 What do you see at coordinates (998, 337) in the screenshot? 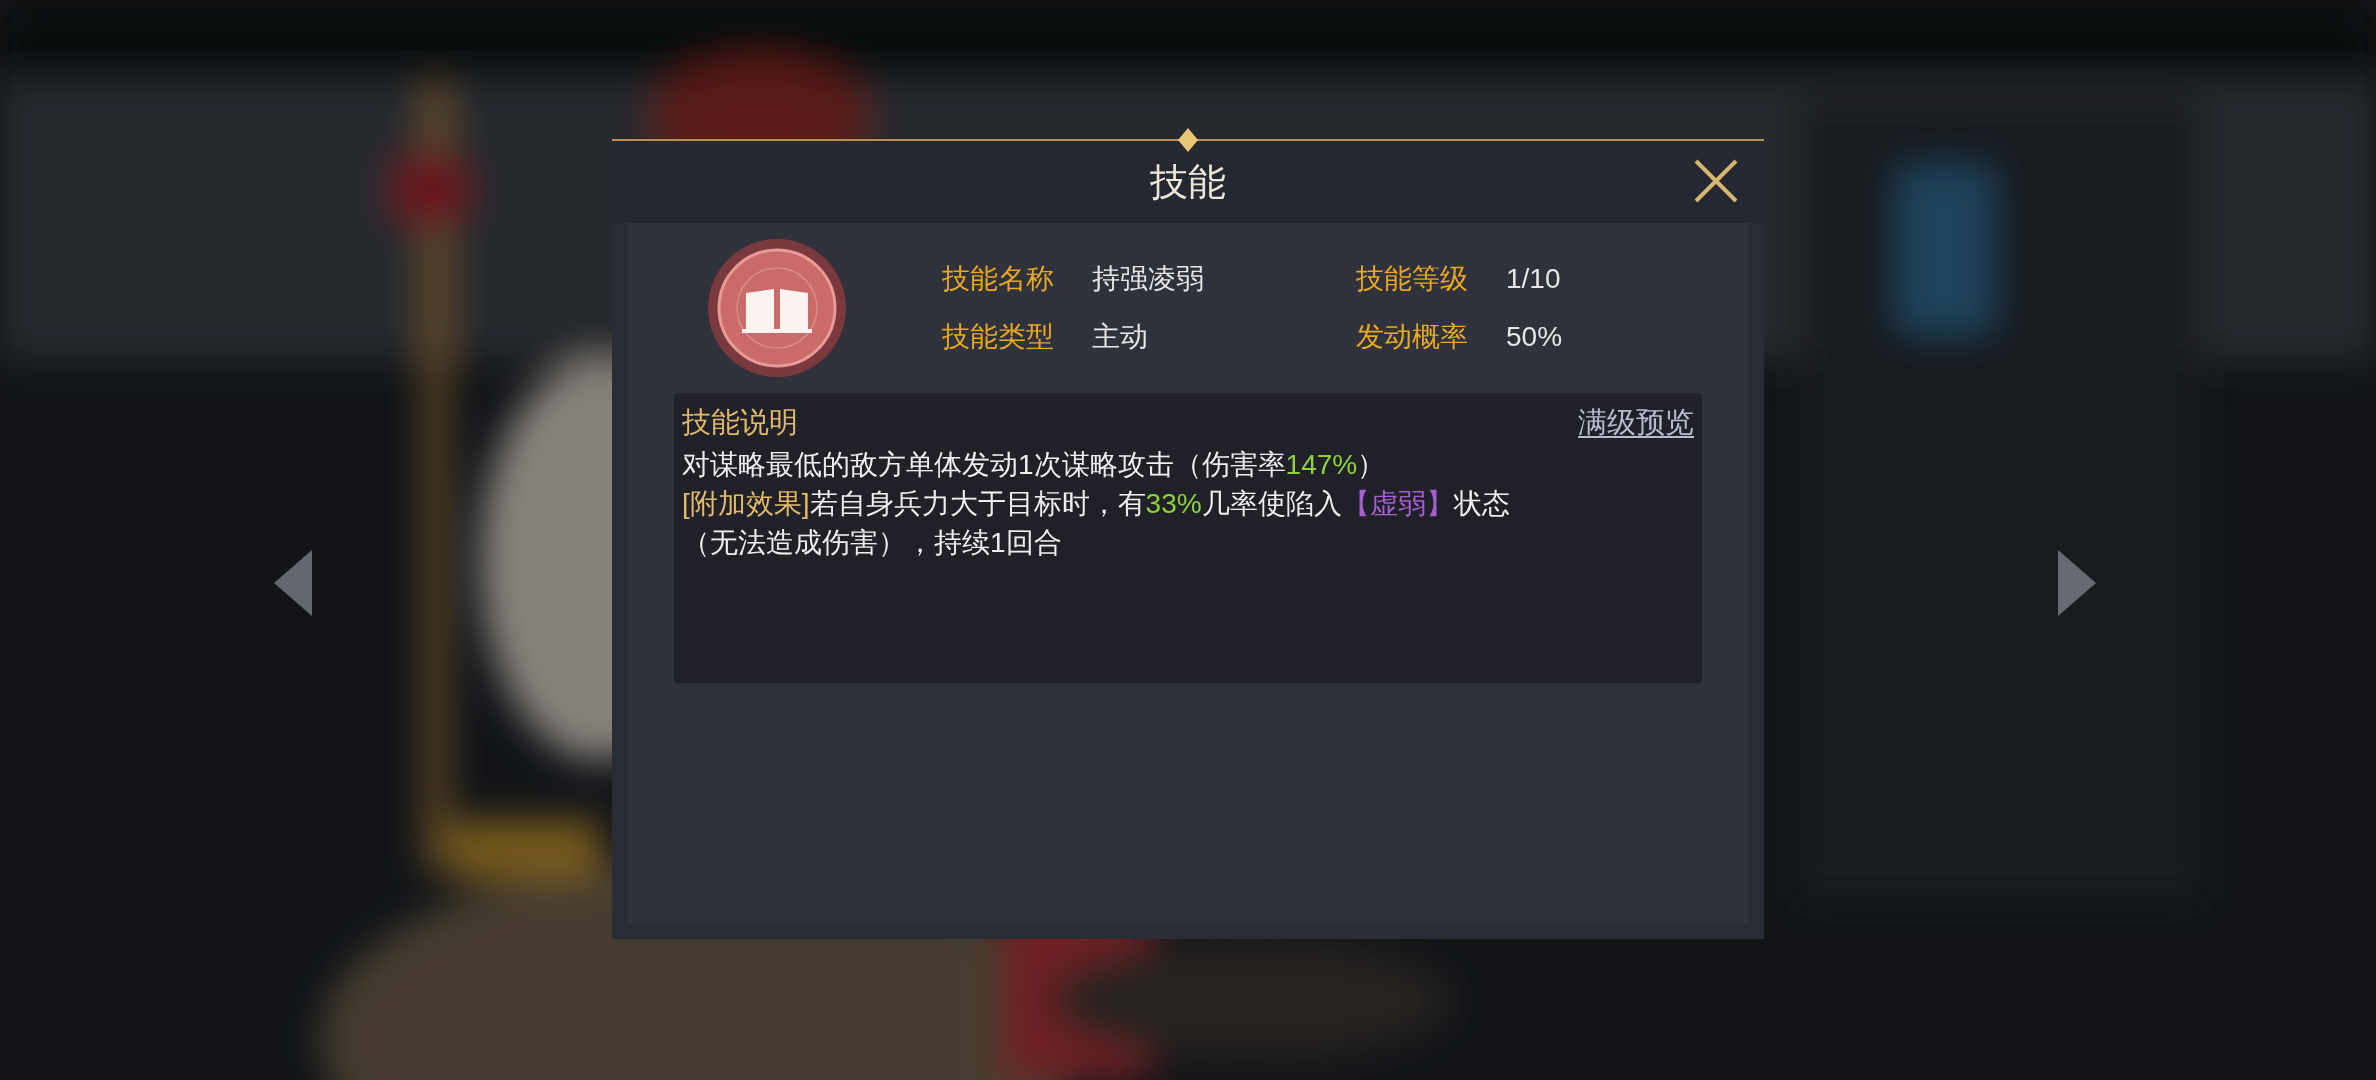
I see `field-label: 技能类型` at bounding box center [998, 337].